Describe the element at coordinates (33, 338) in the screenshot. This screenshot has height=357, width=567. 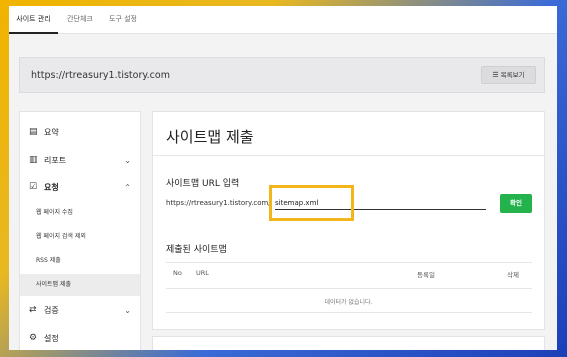
I see `gear-icon: ⚙` at that location.